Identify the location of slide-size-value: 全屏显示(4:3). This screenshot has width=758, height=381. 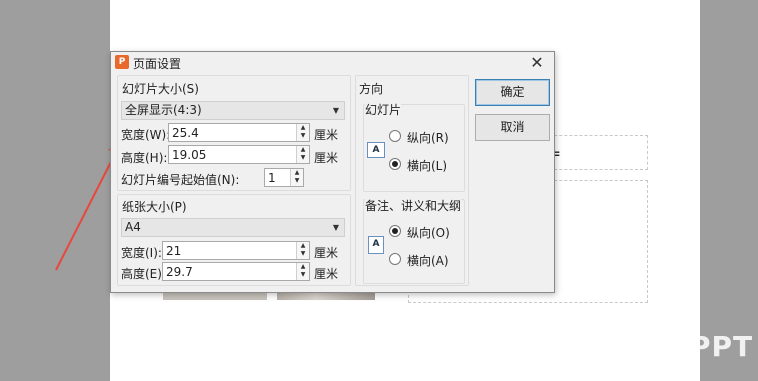
(163, 110).